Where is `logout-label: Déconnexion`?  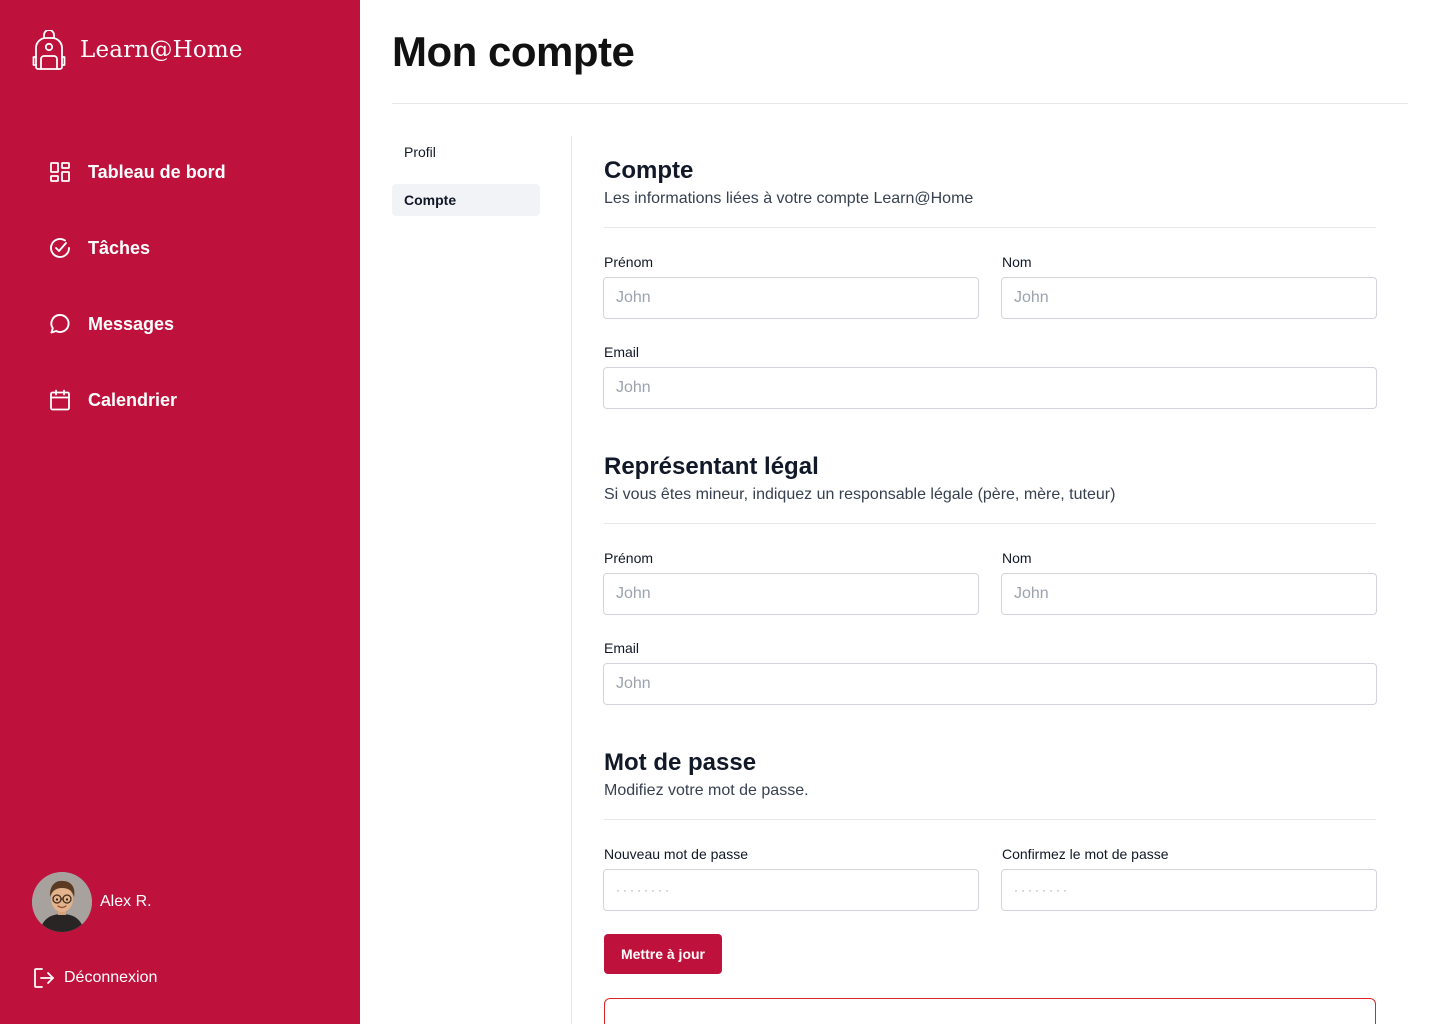 logout-label: Déconnexion is located at coordinates (111, 977).